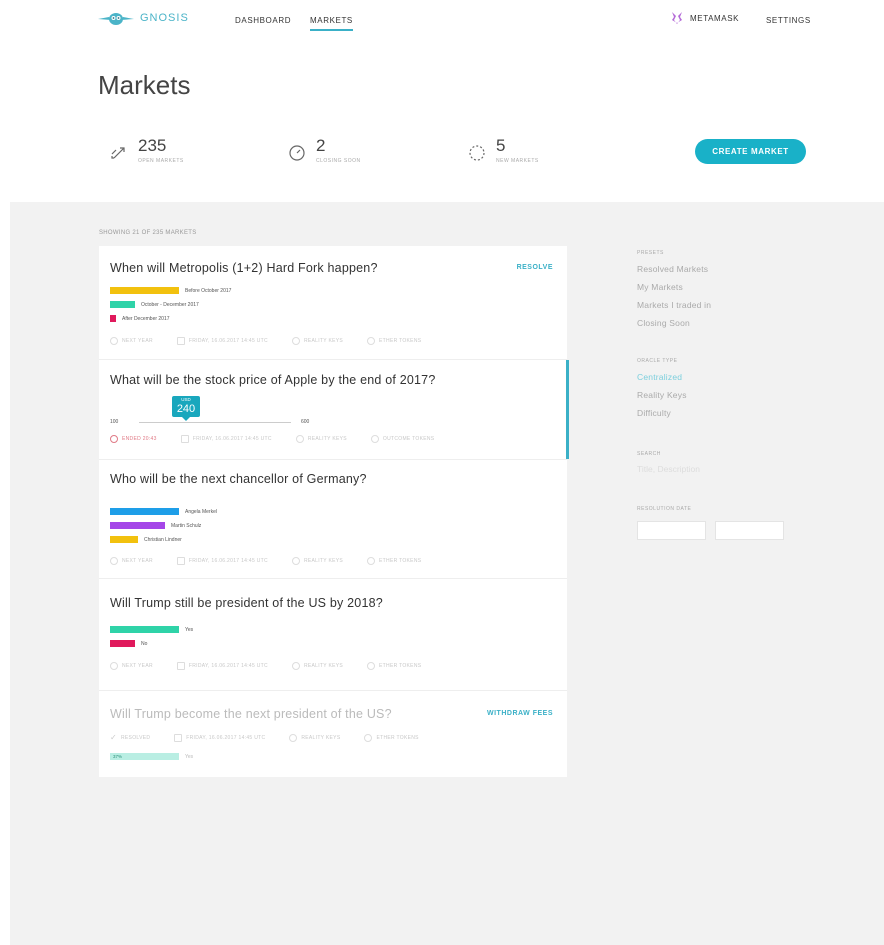 The width and height of the screenshot is (884, 945). What do you see at coordinates (144, 643) in the screenshot?
I see `outcome-label: No` at bounding box center [144, 643].